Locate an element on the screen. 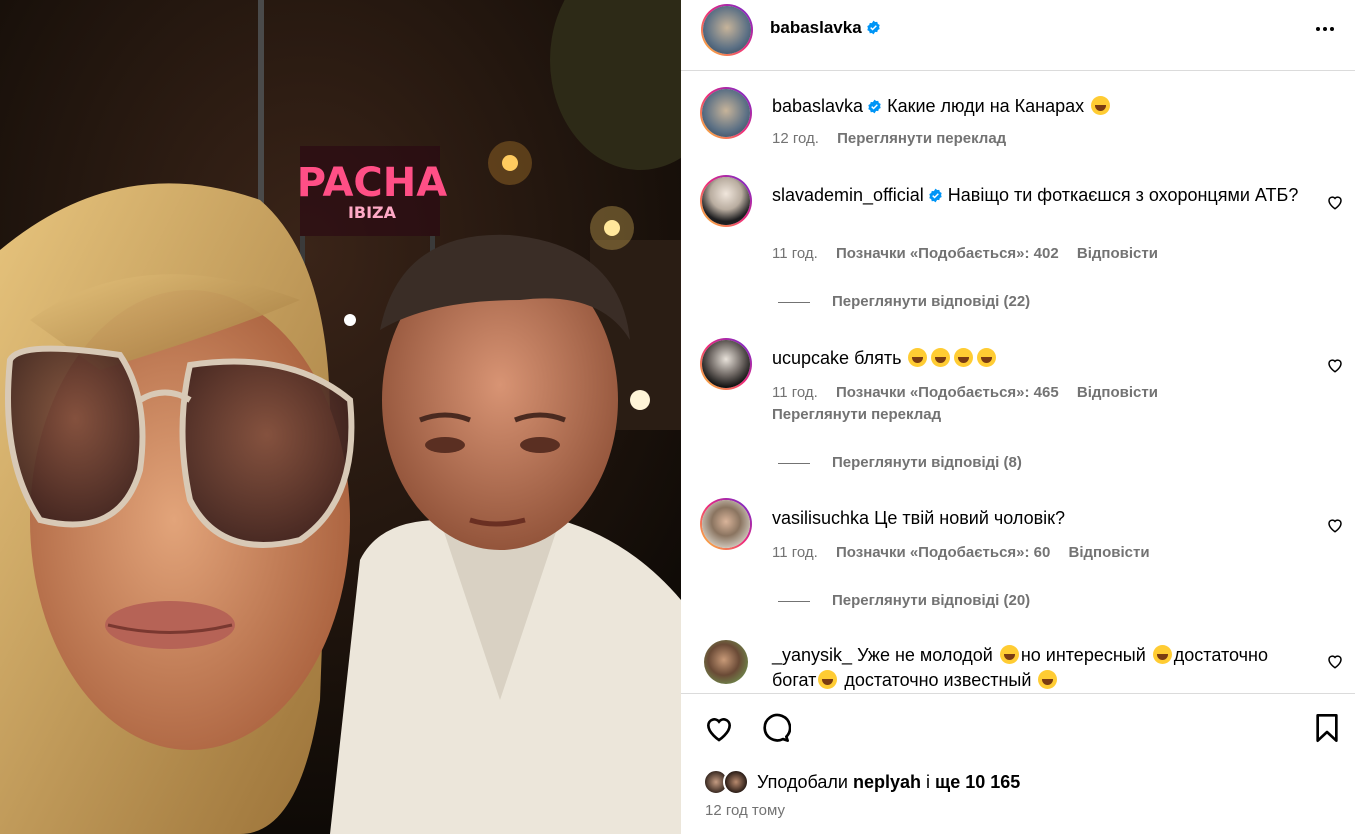 The image size is (1355, 834). post-header: babaslavka is located at coordinates (1018, 35).